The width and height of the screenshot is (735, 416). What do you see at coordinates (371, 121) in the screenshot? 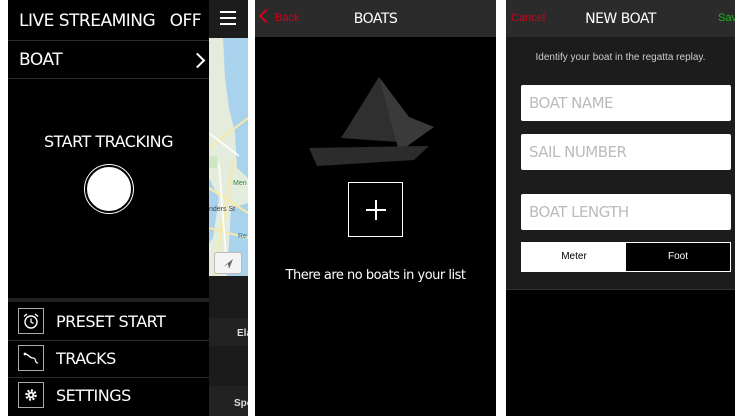
I see `sailboat-illustration` at bounding box center [371, 121].